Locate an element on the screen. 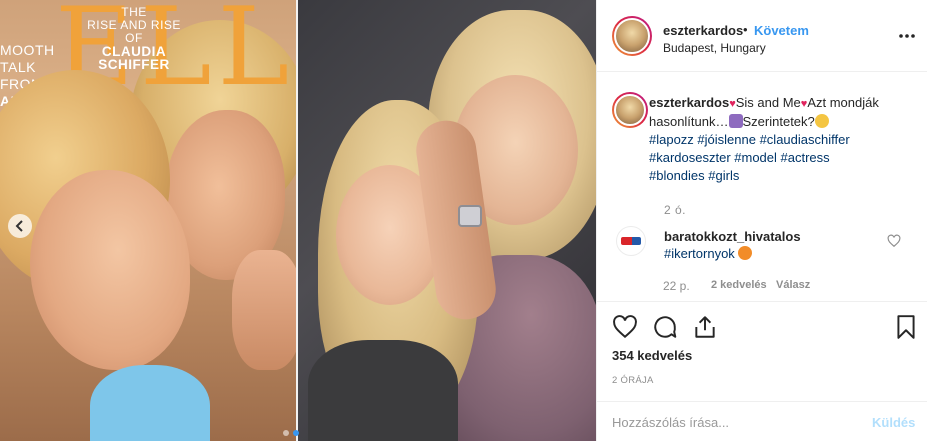  reply-meta: 22 p. 2 kedvelés Válasz is located at coordinates (736, 286).